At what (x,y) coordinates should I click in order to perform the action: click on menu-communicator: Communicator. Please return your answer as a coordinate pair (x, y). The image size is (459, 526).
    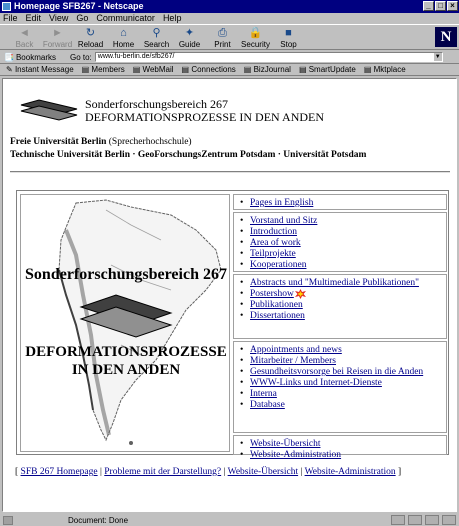
    Looking at the image, I should click on (125, 18).